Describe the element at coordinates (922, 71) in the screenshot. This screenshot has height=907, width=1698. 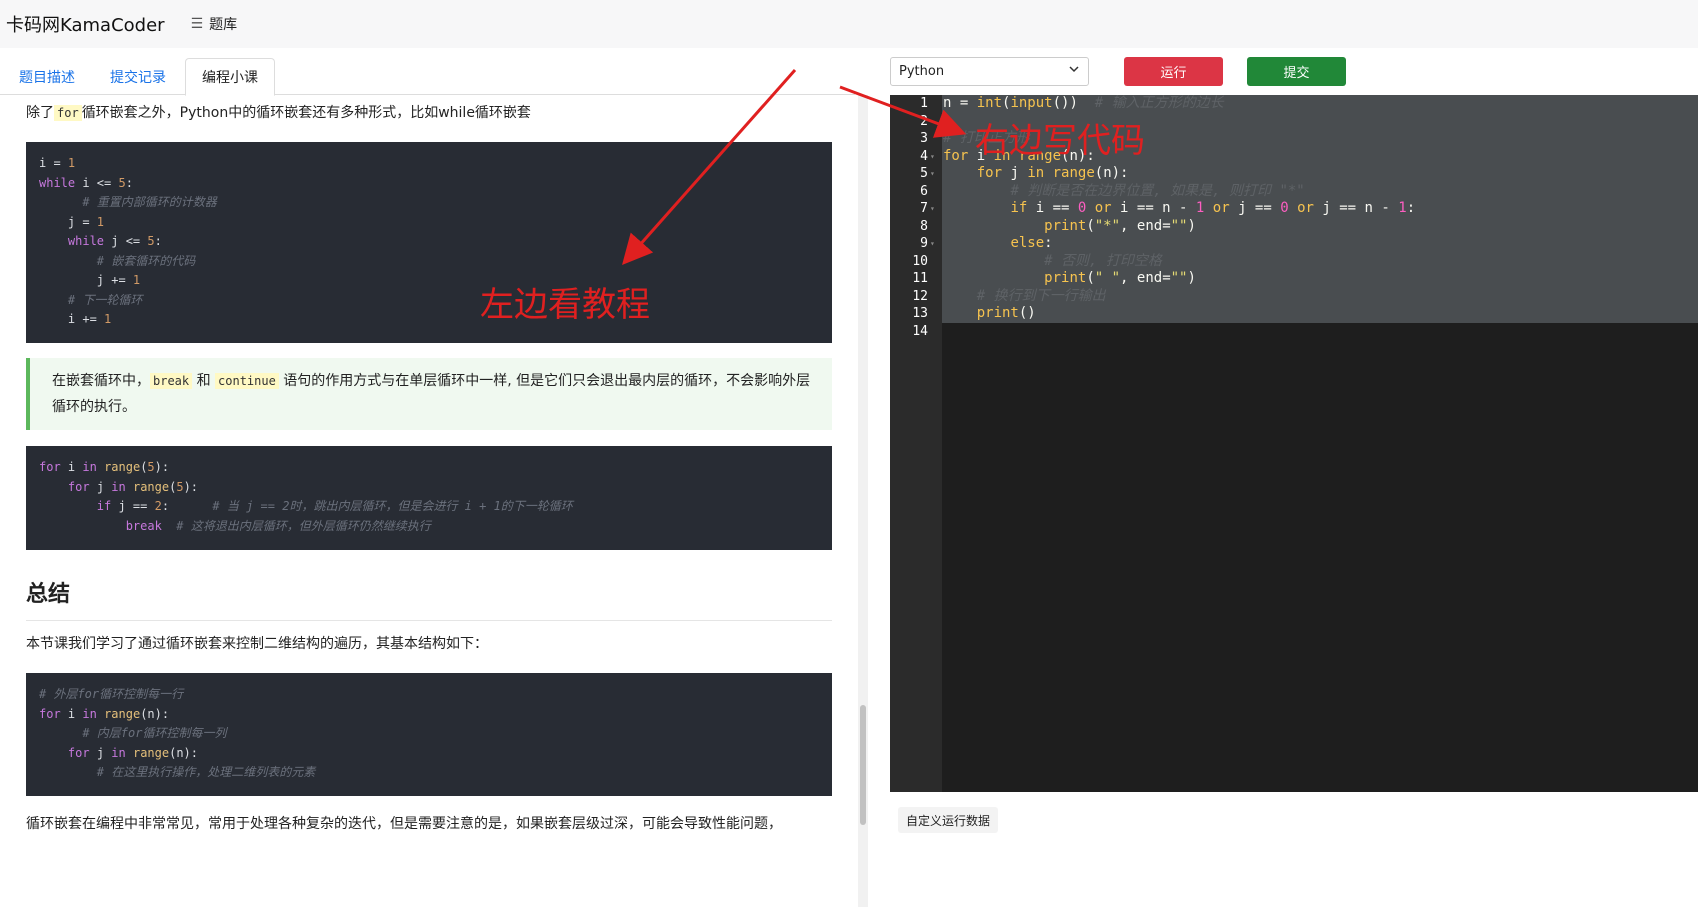
I see `language-select-value: Python` at that location.